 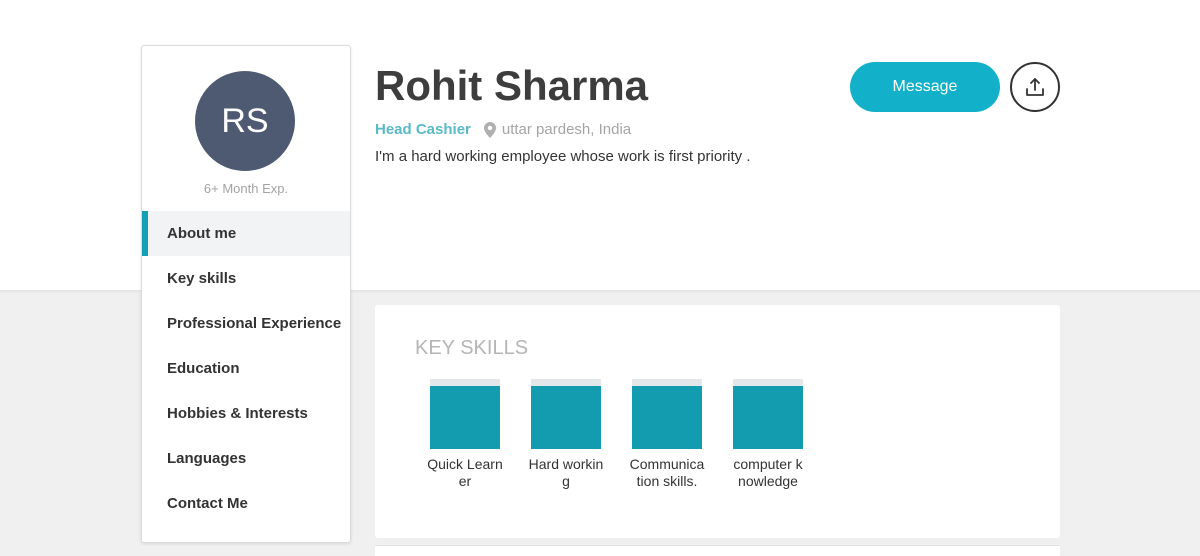 I want to click on sidebar-item-label: Hobbies & Interests, so click(x=237, y=413).